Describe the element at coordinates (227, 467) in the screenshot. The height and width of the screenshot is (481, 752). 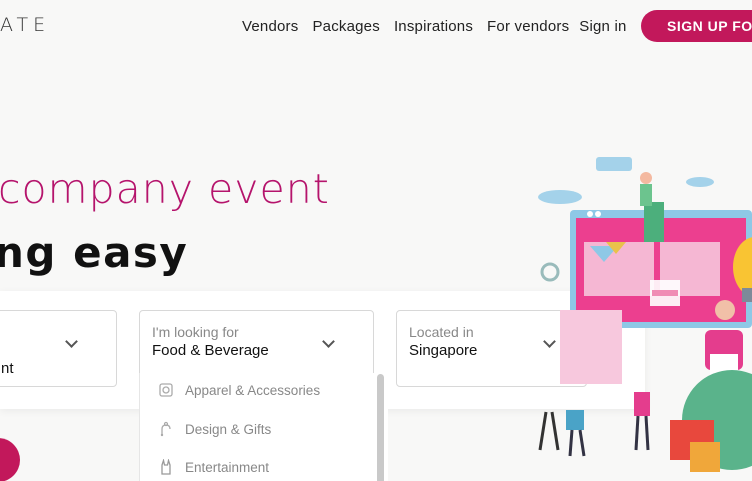
I see `dropdown-item-label: Entertainment` at that location.